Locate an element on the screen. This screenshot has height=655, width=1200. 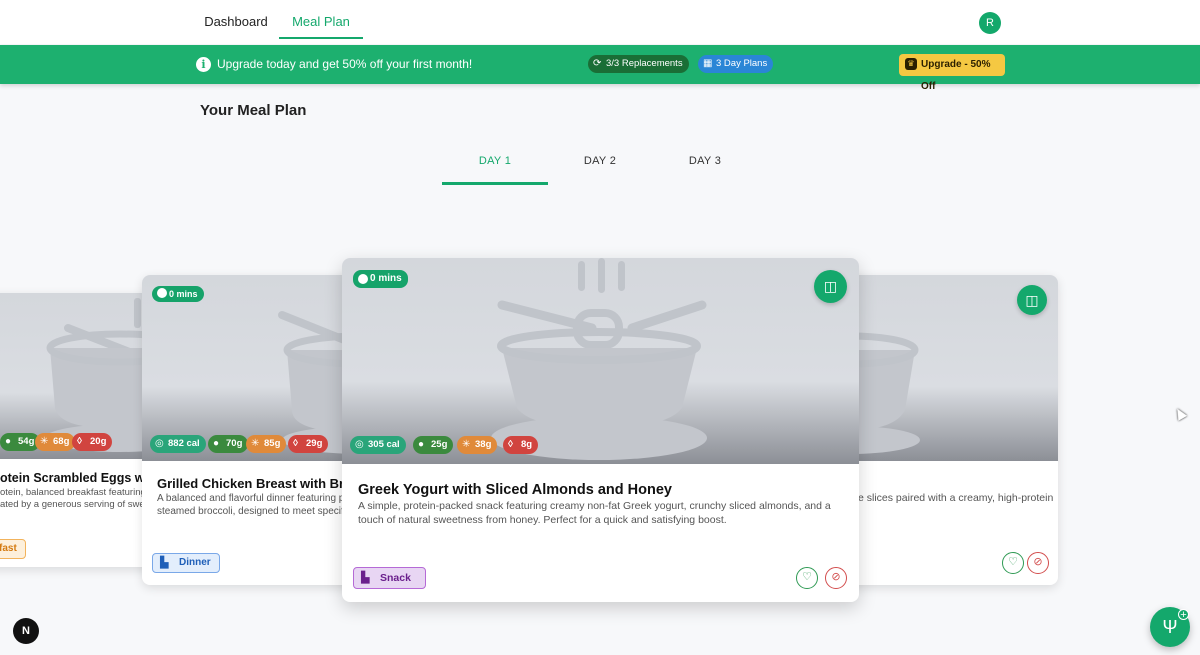
info-icon: i is located at coordinates (203, 64).